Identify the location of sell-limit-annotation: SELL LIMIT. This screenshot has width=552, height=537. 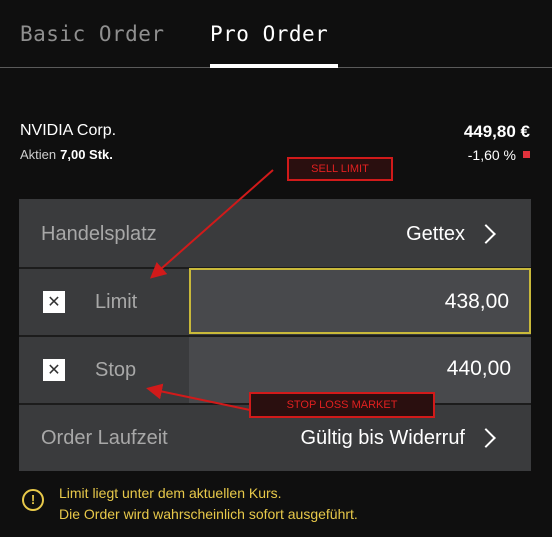
(340, 169).